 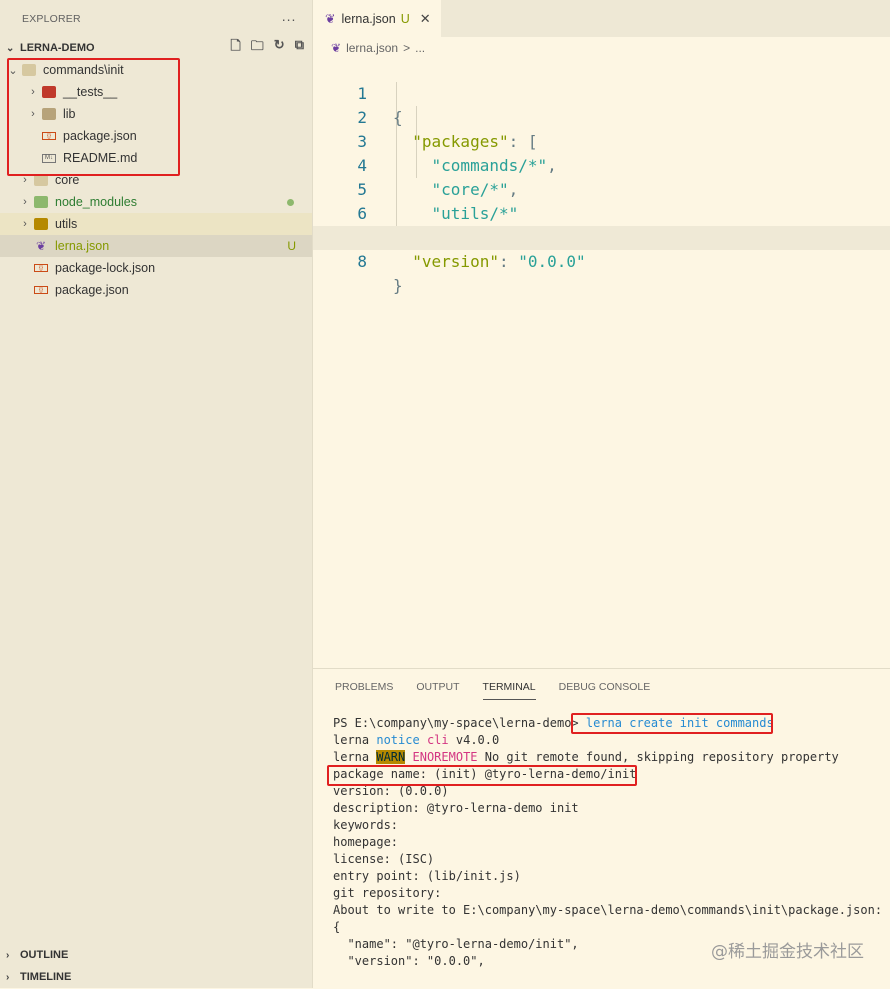 I want to click on node-folder-icon, so click(x=41, y=202).